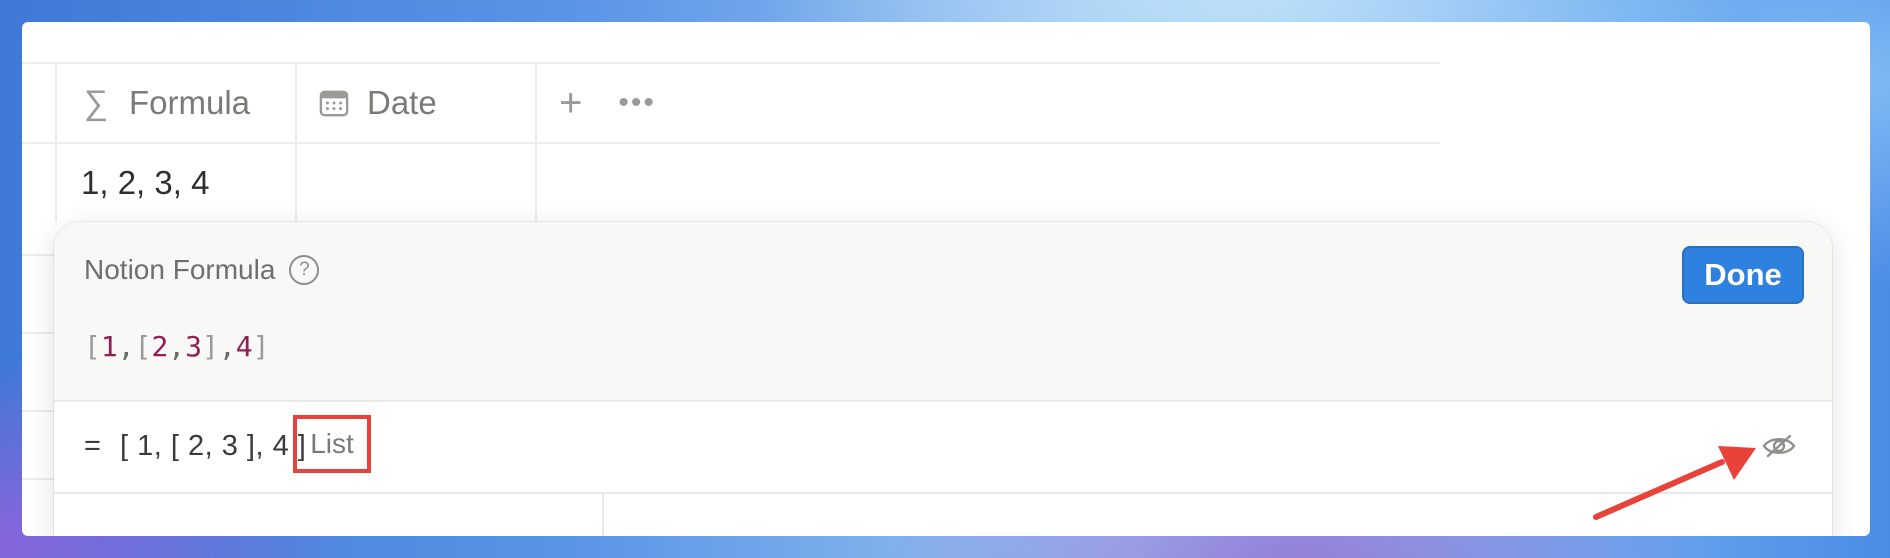 The height and width of the screenshot is (558, 1890). I want to click on formula-input: [1,[2,3],4], so click(176, 346).